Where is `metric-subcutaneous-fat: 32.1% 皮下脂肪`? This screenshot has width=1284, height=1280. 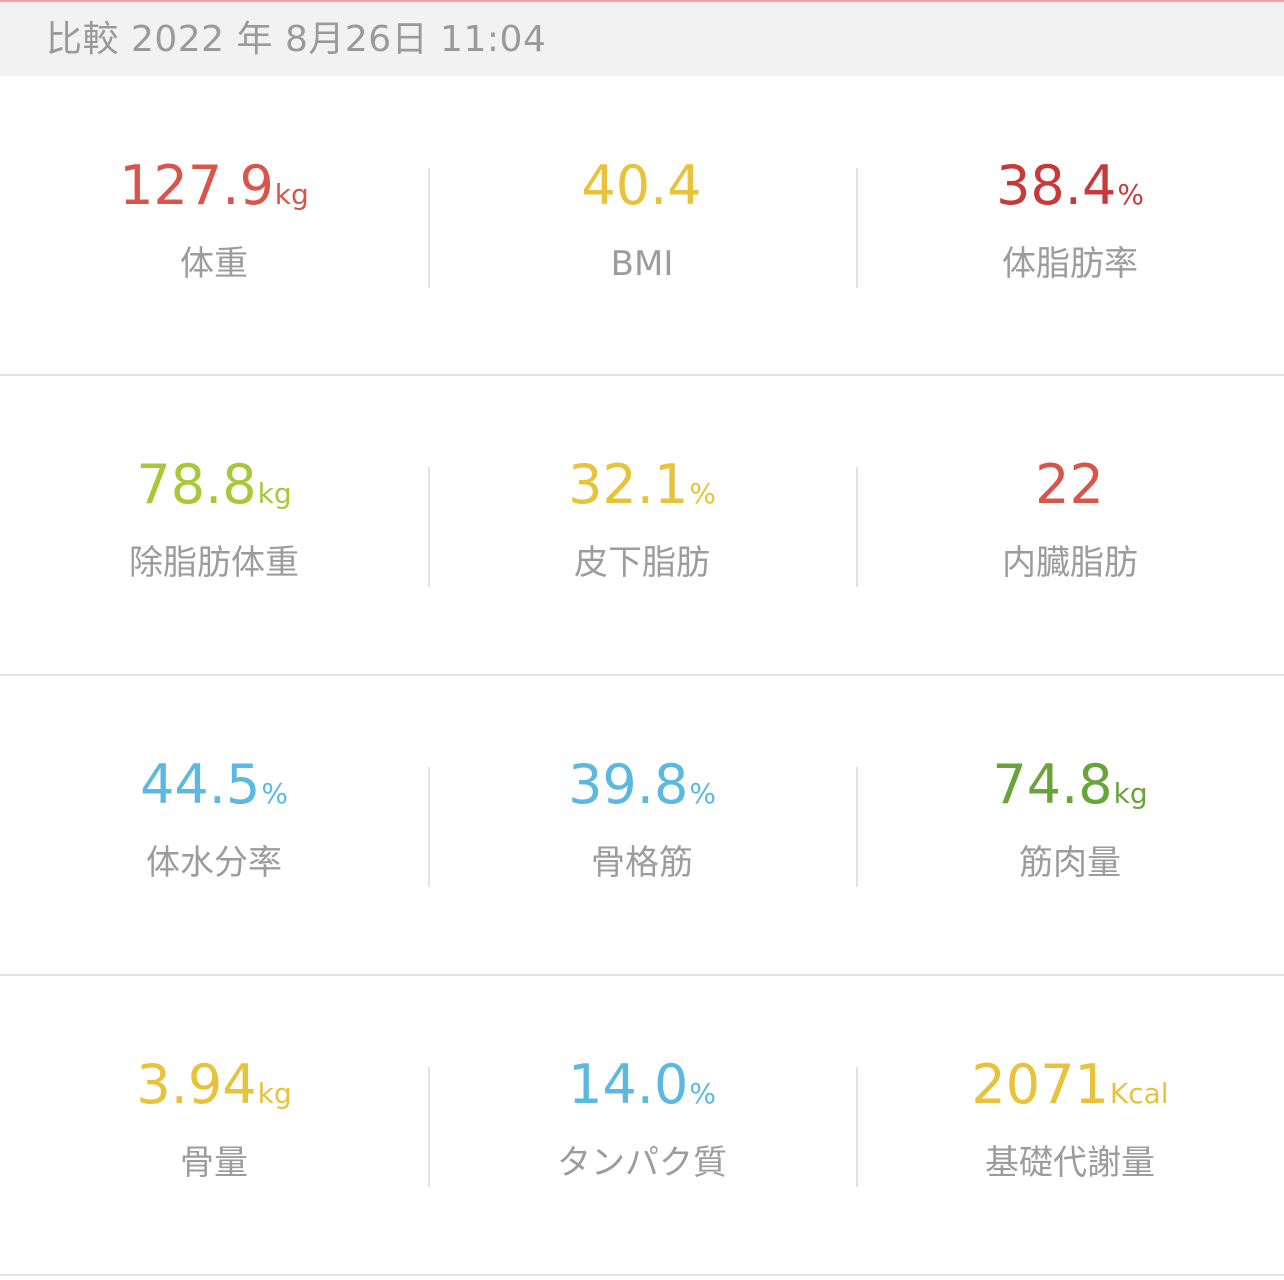 metric-subcutaneous-fat: 32.1% 皮下脂肪 is located at coordinates (642, 526).